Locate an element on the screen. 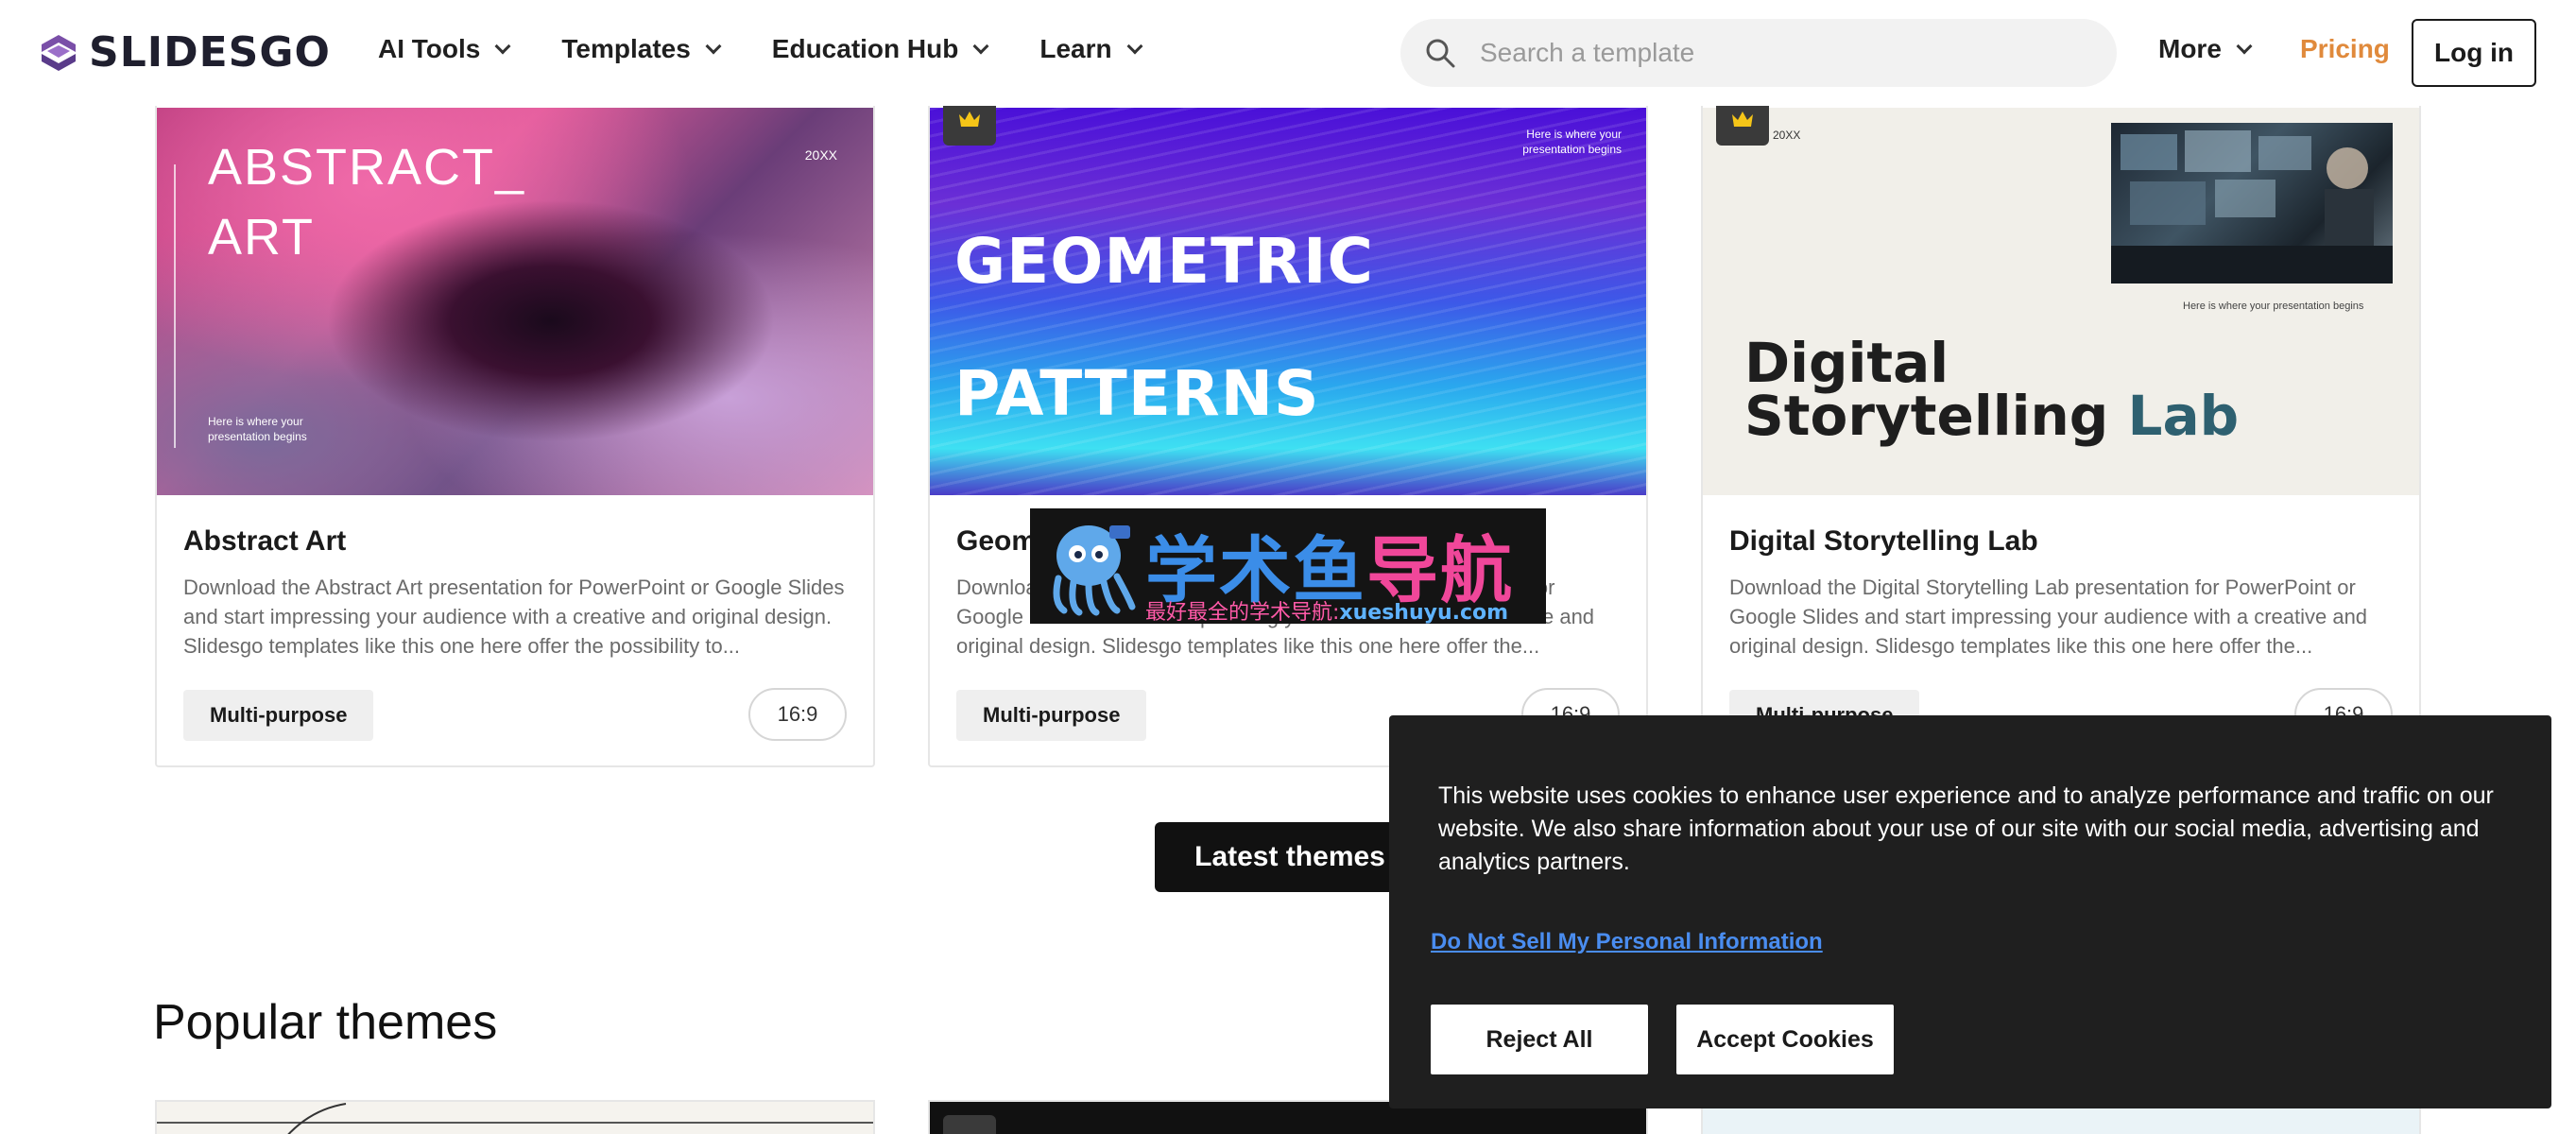 The image size is (2576, 1134). nav-ai-tools-label: AI Tools is located at coordinates (429, 48).